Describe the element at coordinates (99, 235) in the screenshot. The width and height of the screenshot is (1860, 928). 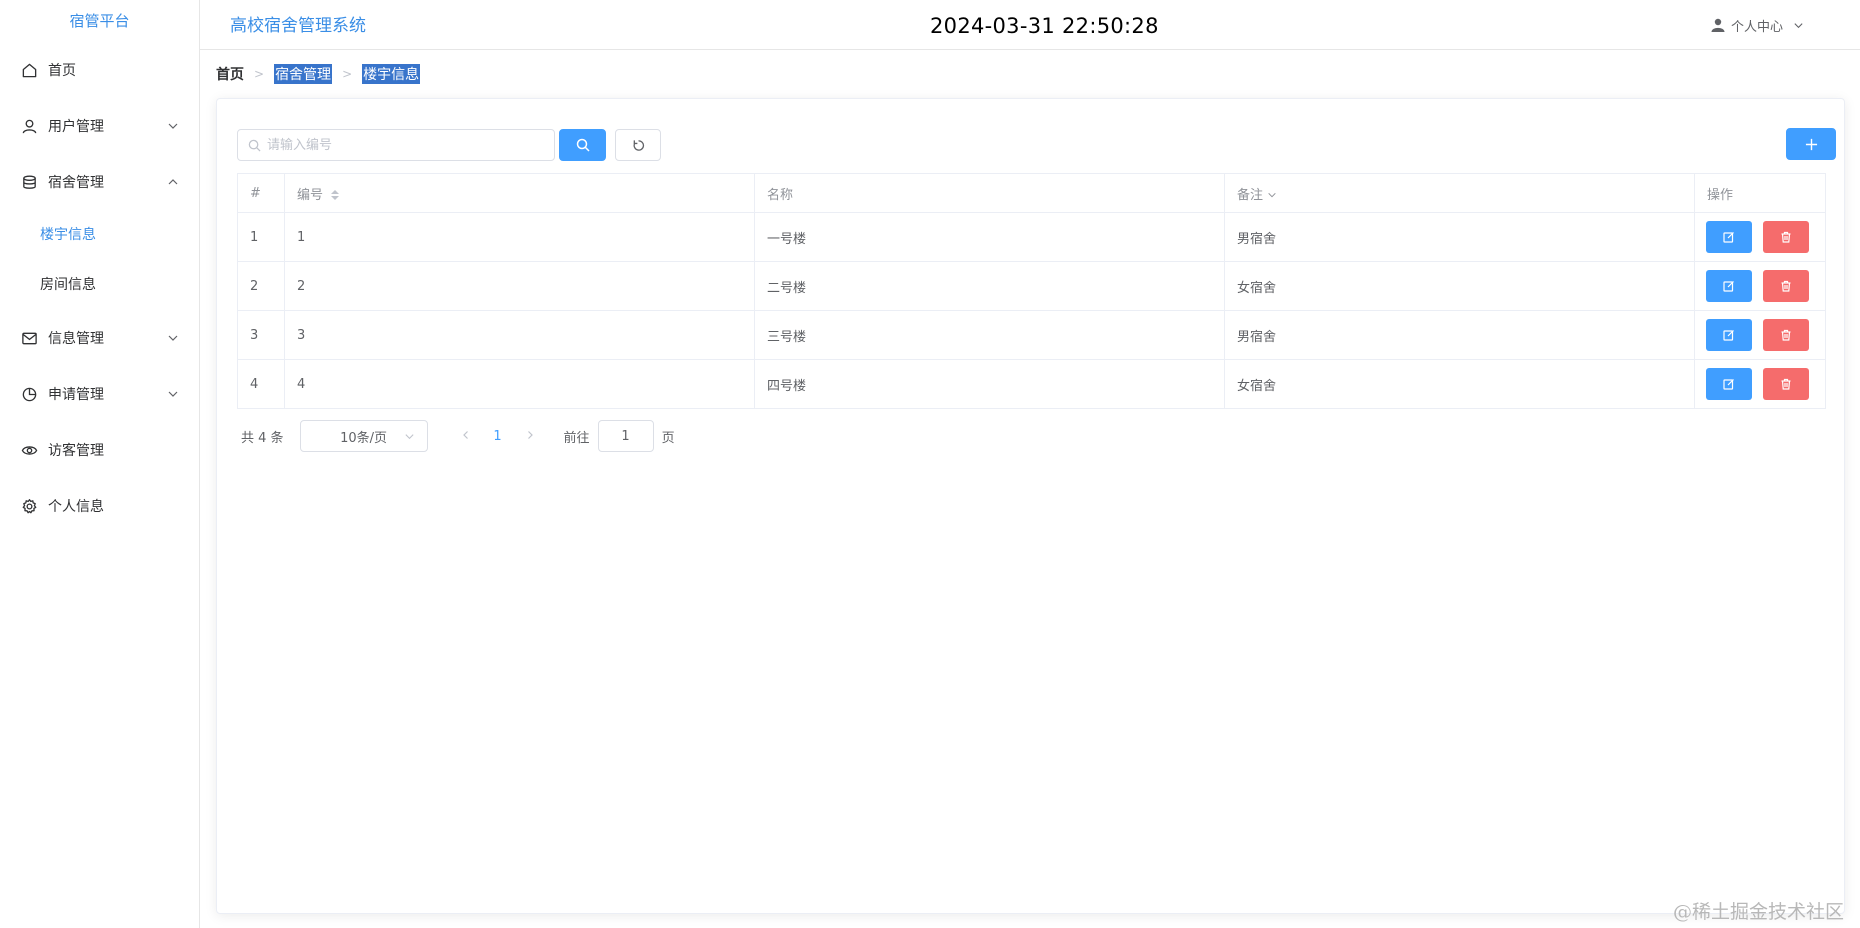
I see `sidebar-subitem-building-info: 楼宇信息` at that location.